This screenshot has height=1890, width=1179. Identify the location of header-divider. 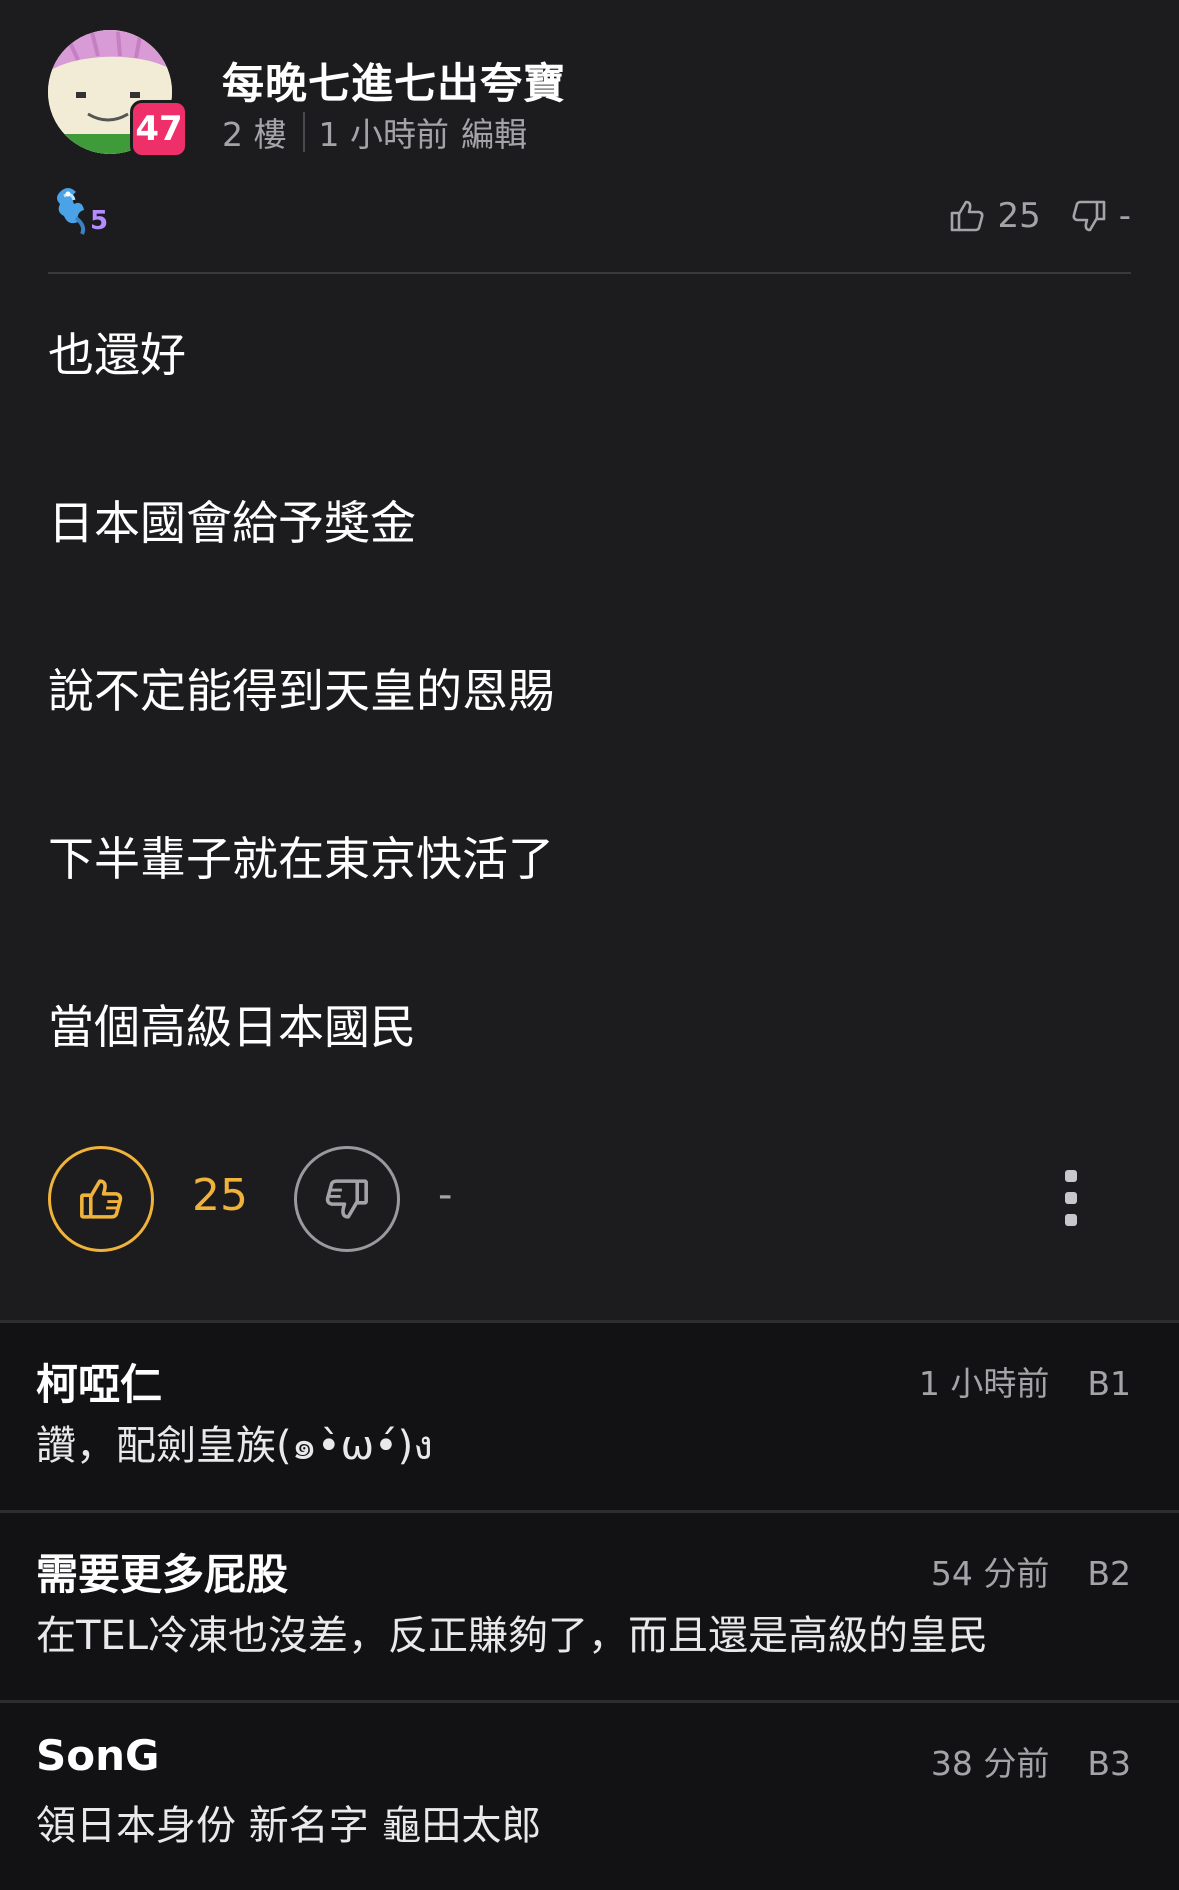
(589, 273).